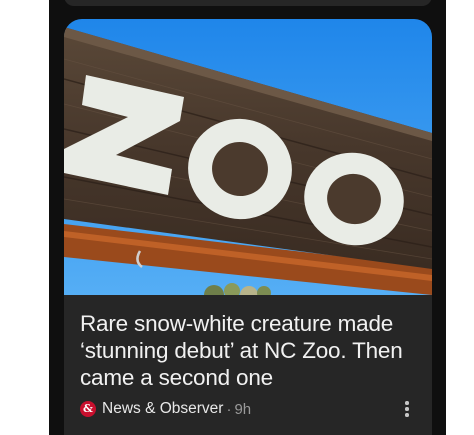  What do you see at coordinates (407, 409) in the screenshot?
I see `more-options-button` at bounding box center [407, 409].